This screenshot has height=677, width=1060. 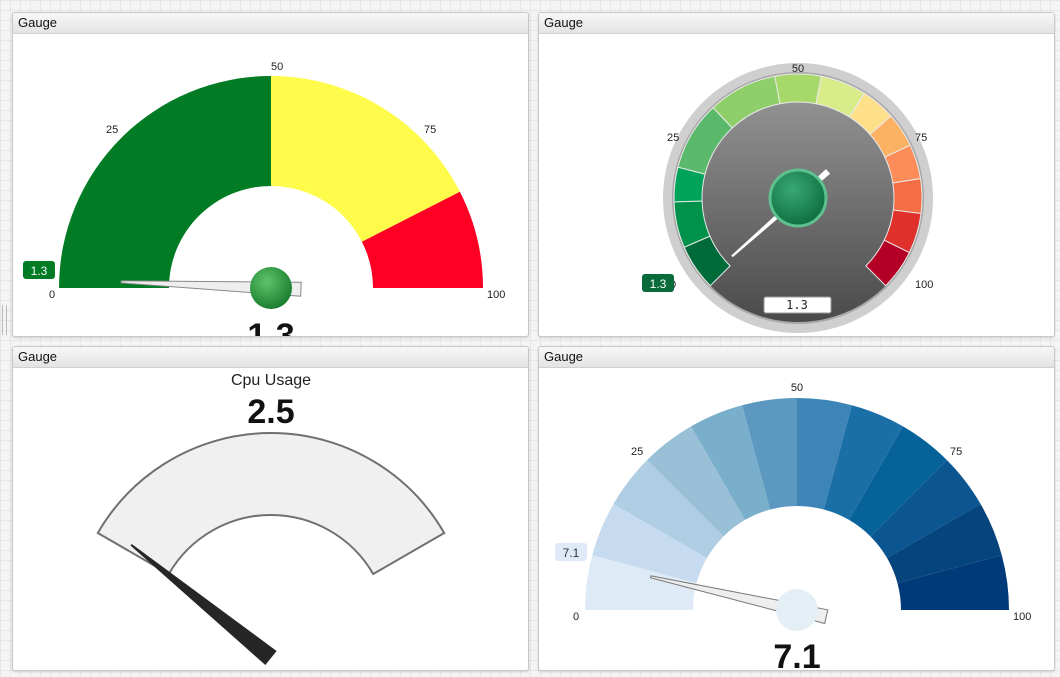 What do you see at coordinates (796, 654) in the screenshot?
I see `gauge-value: 7.1` at bounding box center [796, 654].